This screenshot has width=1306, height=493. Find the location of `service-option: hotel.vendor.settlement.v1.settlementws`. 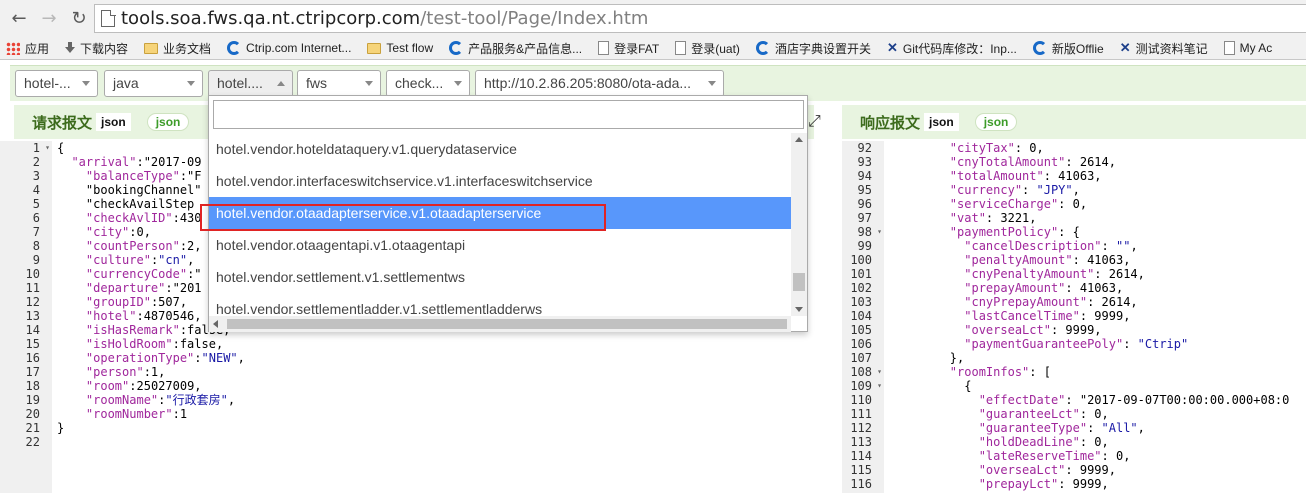

service-option: hotel.vendor.settlement.v1.settlementws is located at coordinates (500, 277).